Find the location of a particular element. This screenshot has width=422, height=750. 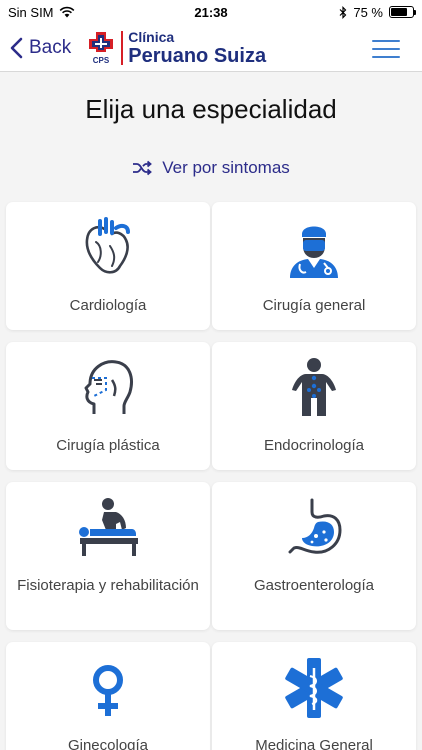

star-of-life-icon is located at coordinates (314, 688).